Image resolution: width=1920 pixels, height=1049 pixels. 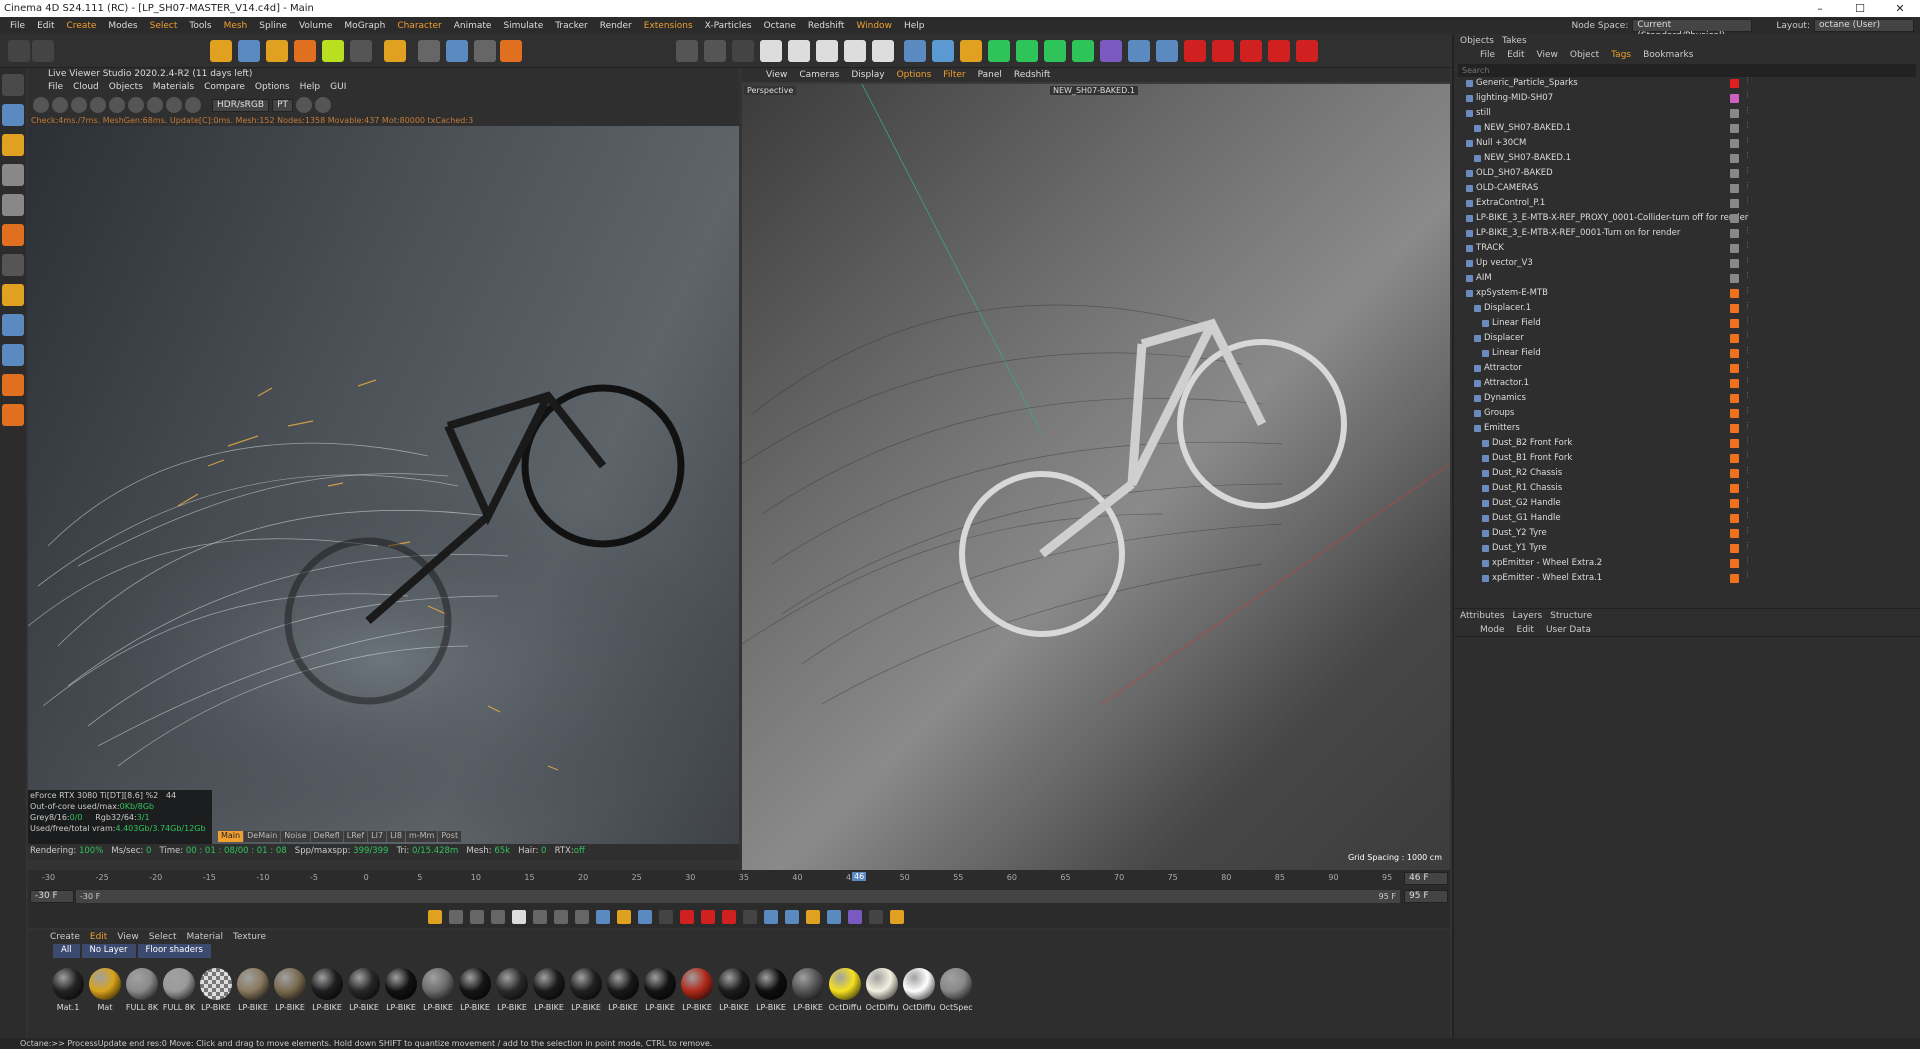 I want to click on material-menu-material: Material, so click(x=204, y=937).